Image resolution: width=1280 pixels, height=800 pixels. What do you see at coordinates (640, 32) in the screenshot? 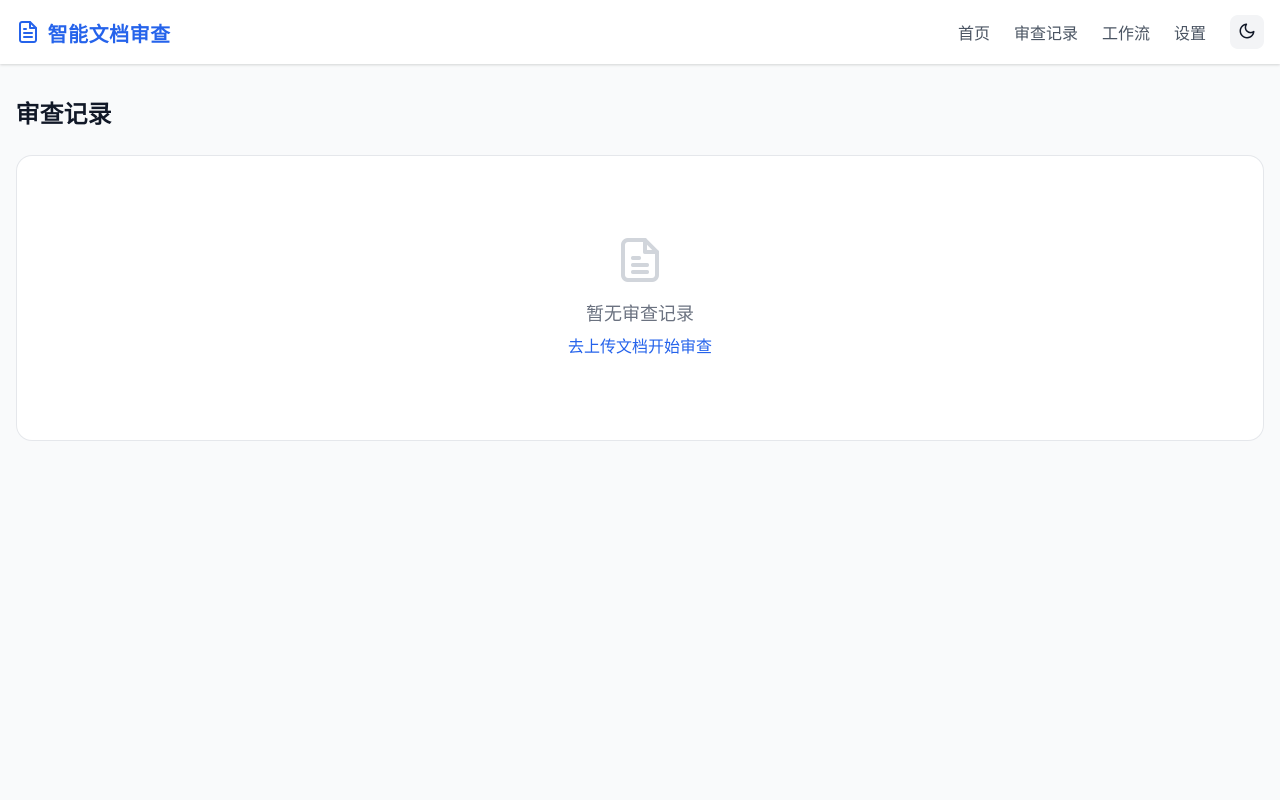
I see `top-navbar: 智能文档审查 首页 审查记录 工作流 设置` at bounding box center [640, 32].